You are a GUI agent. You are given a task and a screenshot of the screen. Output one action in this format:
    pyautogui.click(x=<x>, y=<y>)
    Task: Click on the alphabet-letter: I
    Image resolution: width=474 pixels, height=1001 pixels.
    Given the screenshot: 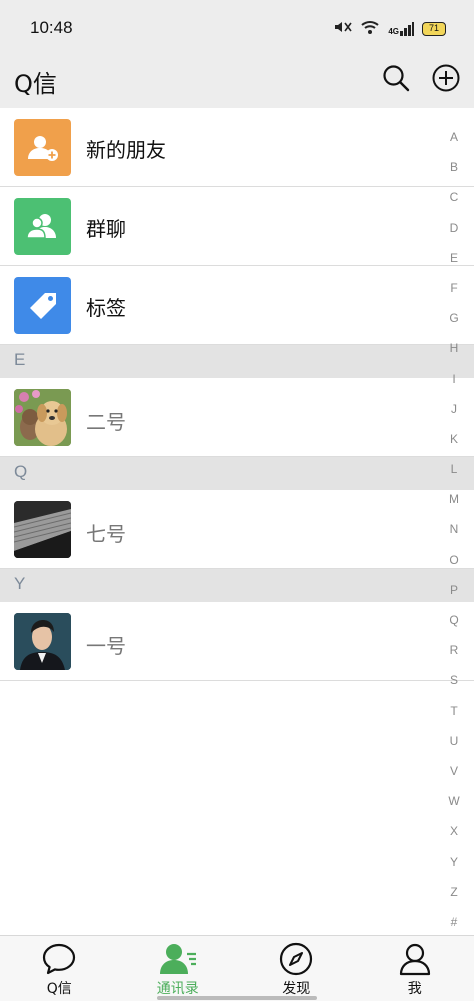 What is the action you would take?
    pyautogui.click(x=453, y=379)
    